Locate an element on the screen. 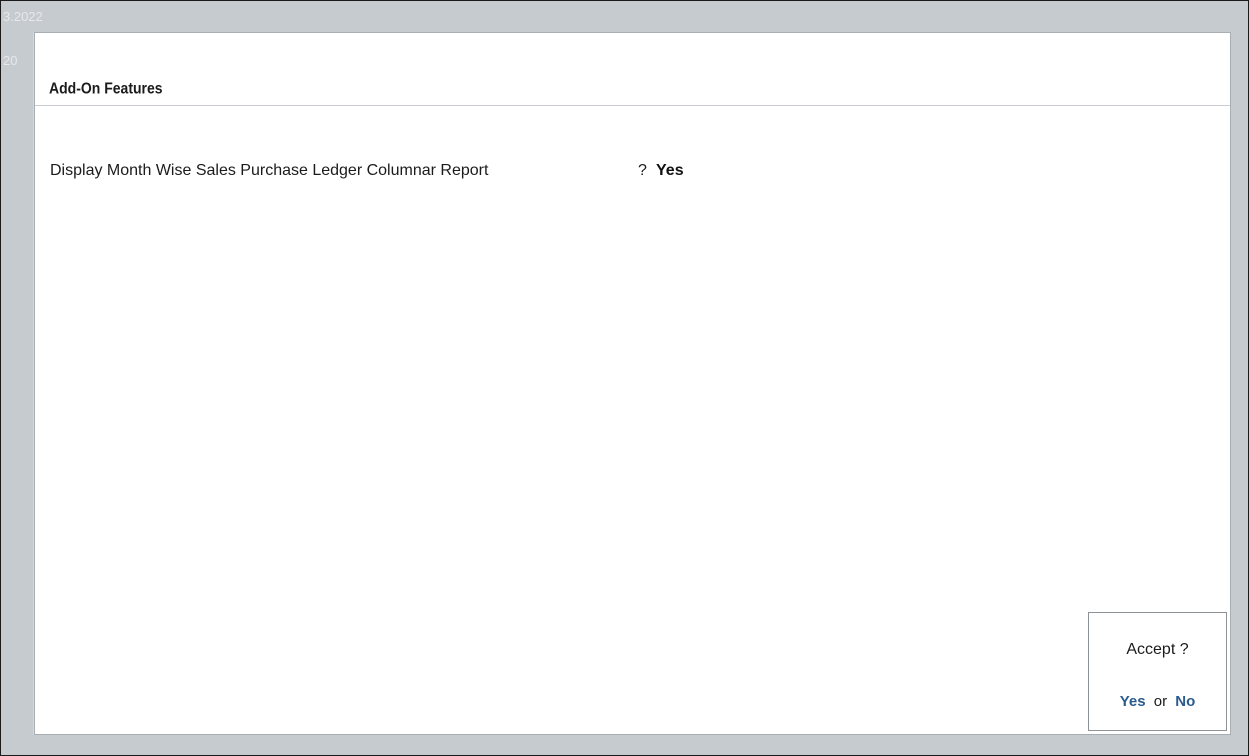  panel-title: Add-On Features is located at coordinates (106, 88).